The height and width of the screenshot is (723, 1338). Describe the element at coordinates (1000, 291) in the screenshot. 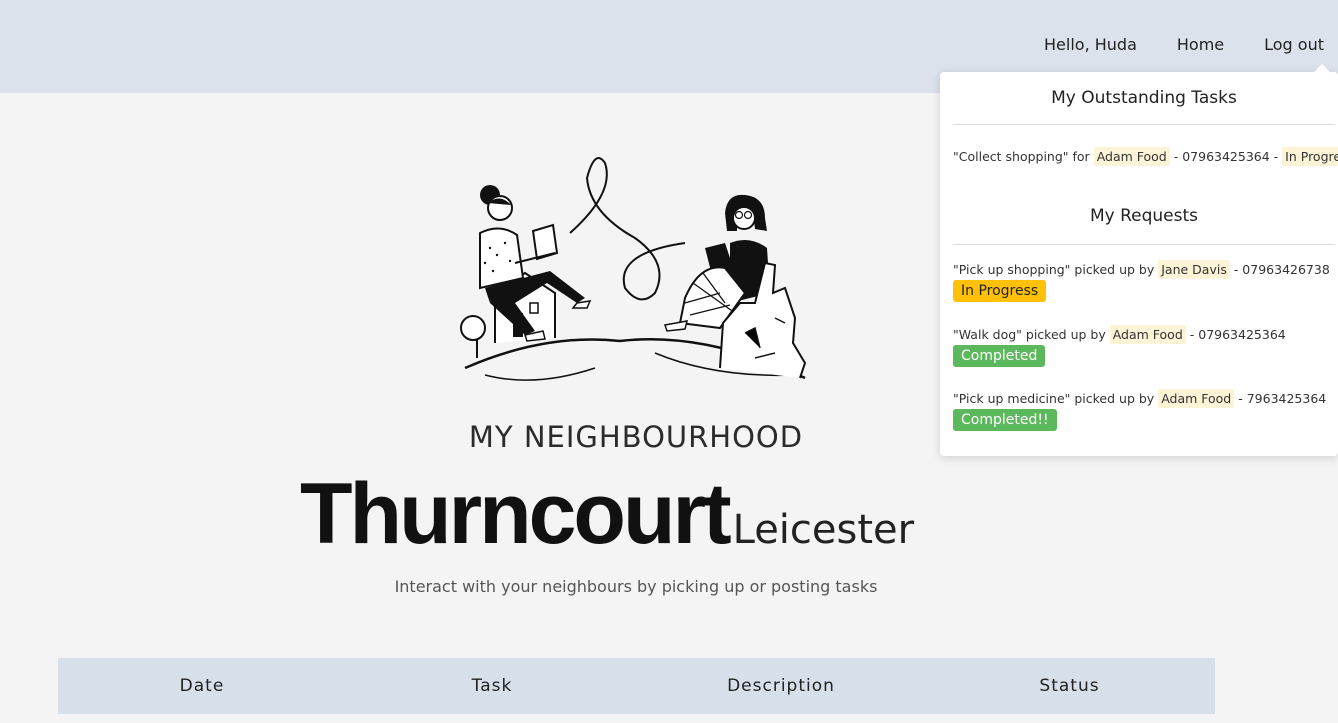

I see `status-badge: In Progress` at that location.